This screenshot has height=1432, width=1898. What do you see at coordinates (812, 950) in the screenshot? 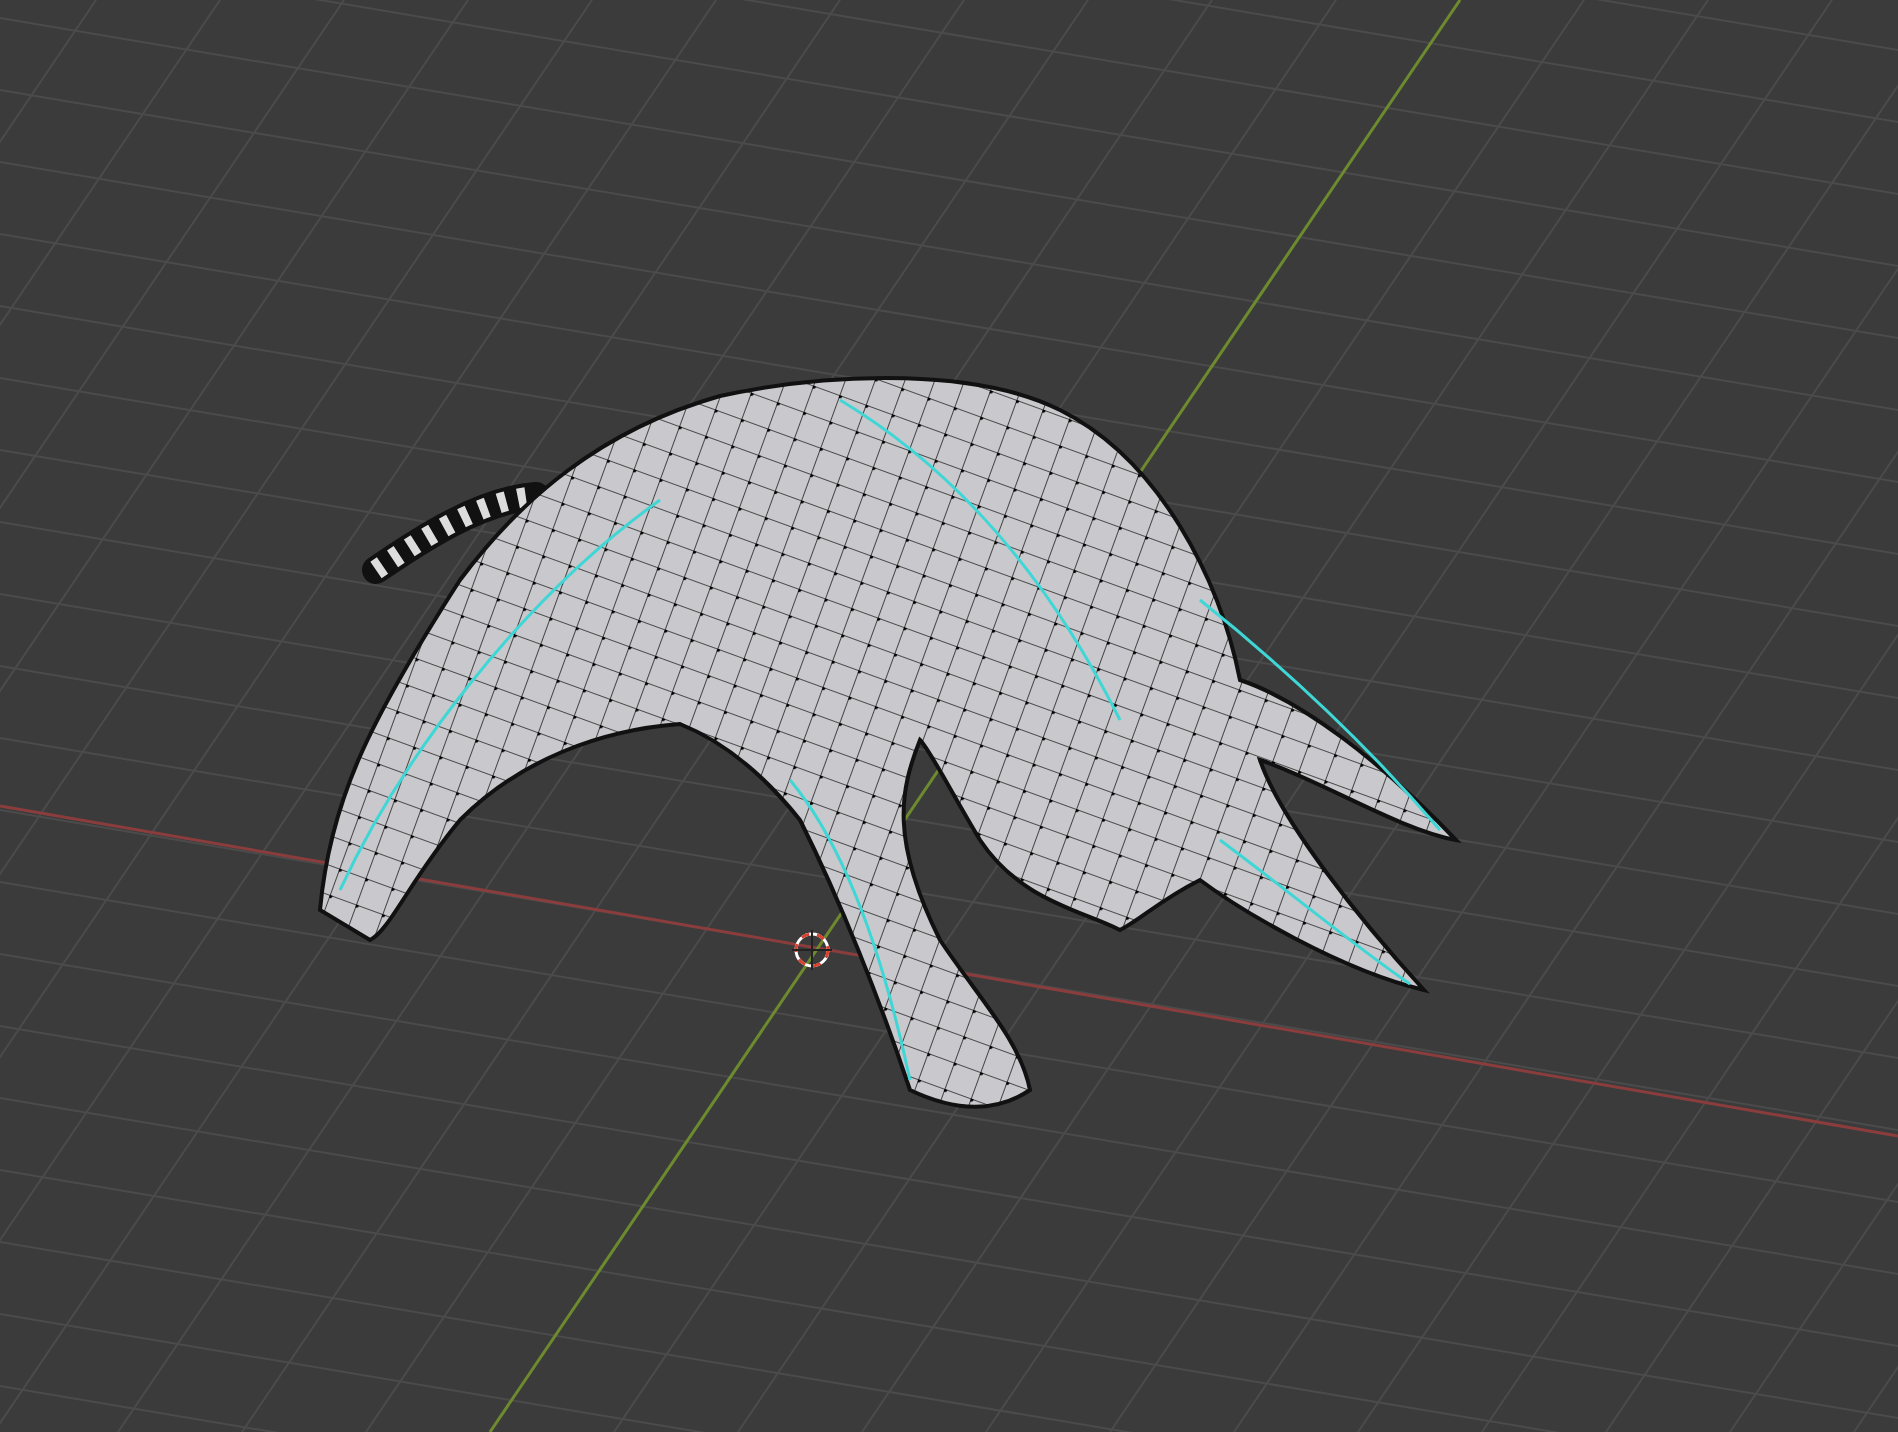
I see `3d-cursor-icon` at bounding box center [812, 950].